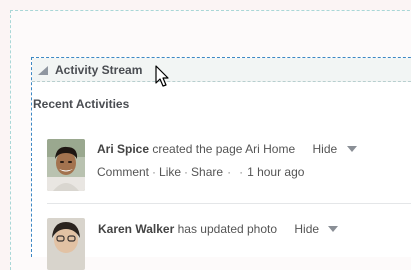  Describe the element at coordinates (276, 172) in the screenshot. I see `timestamp: 1 hour ago` at that location.